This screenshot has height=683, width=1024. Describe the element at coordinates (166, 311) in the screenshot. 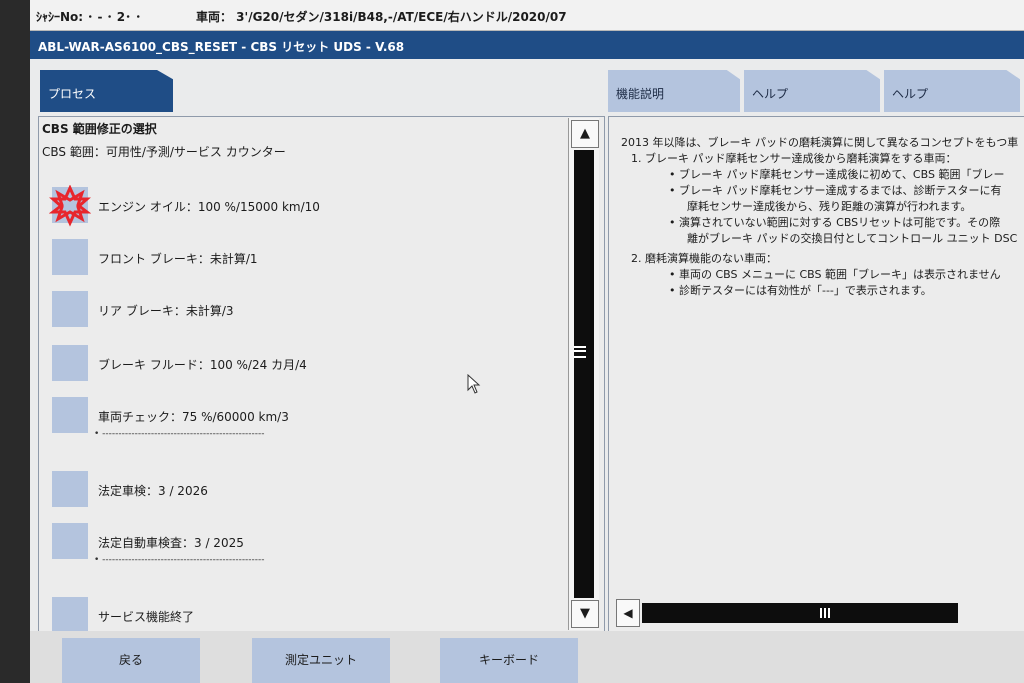

I see `item-label: リア ブレーキ：未計算/3` at that location.